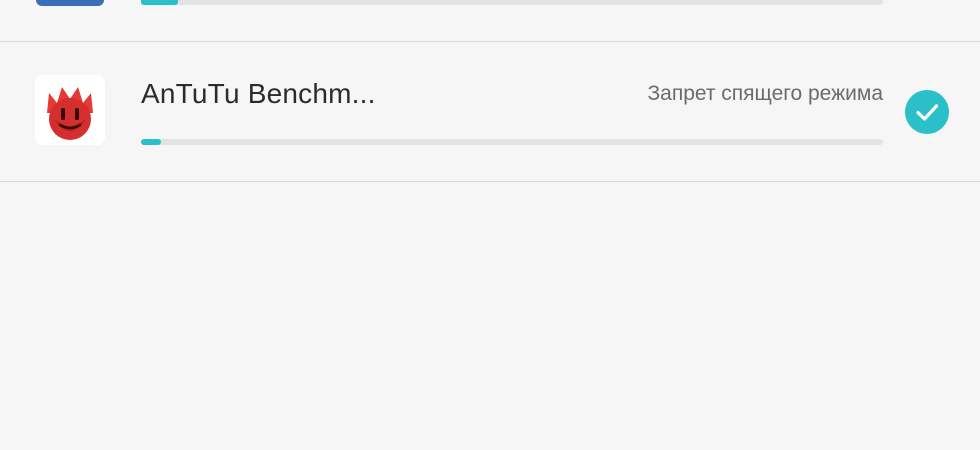 This screenshot has height=450, width=980. Describe the element at coordinates (70, 3) in the screenshot. I see `app-icon` at that location.